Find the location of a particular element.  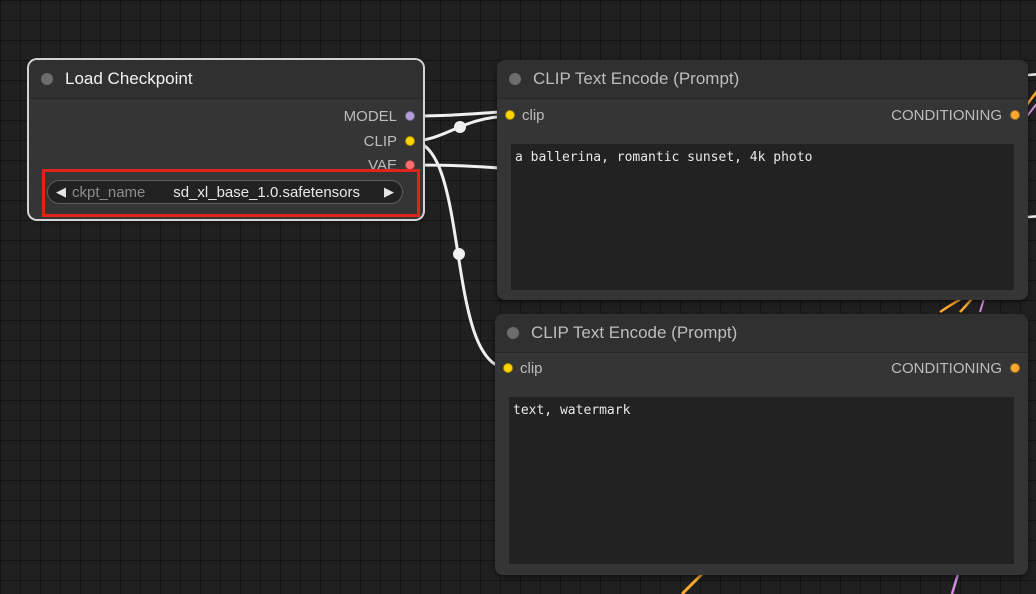

highlight-box is located at coordinates (231, 193).